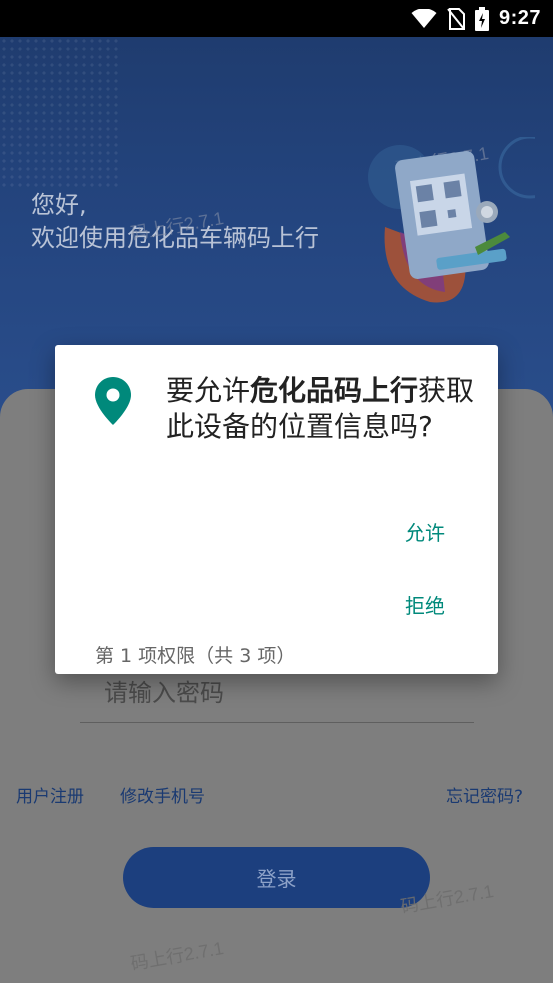  I want to click on change-phone-link: 修改手机号, so click(162, 794).